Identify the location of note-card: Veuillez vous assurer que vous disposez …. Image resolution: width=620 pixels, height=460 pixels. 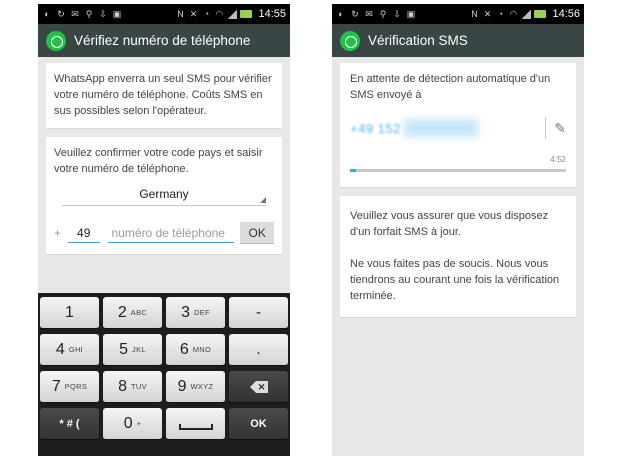
(458, 257).